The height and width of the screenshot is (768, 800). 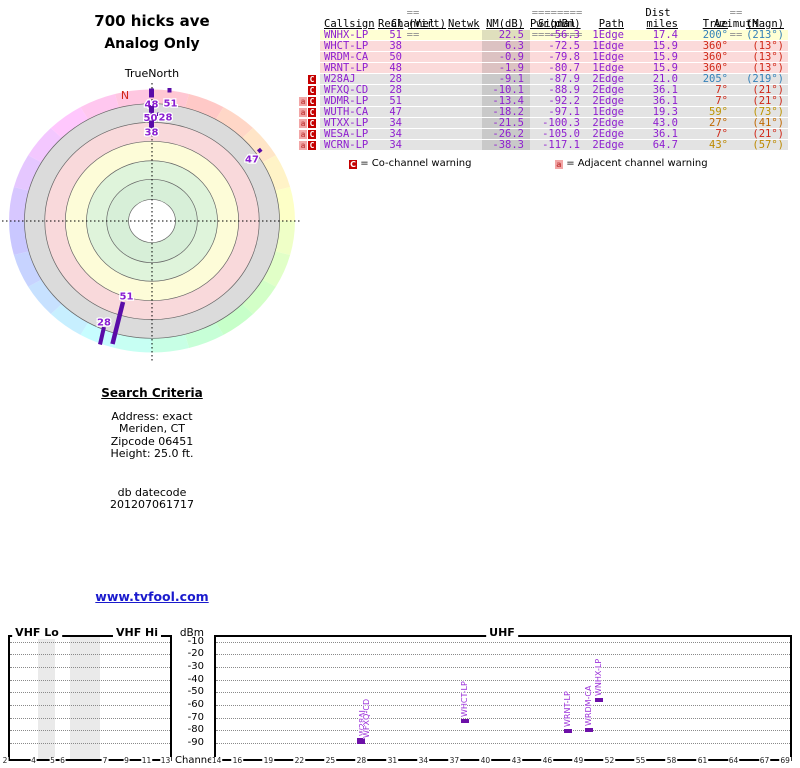 What do you see at coordinates (165, 760) in the screenshot?
I see `channel-tick-label: 13` at bounding box center [165, 760].